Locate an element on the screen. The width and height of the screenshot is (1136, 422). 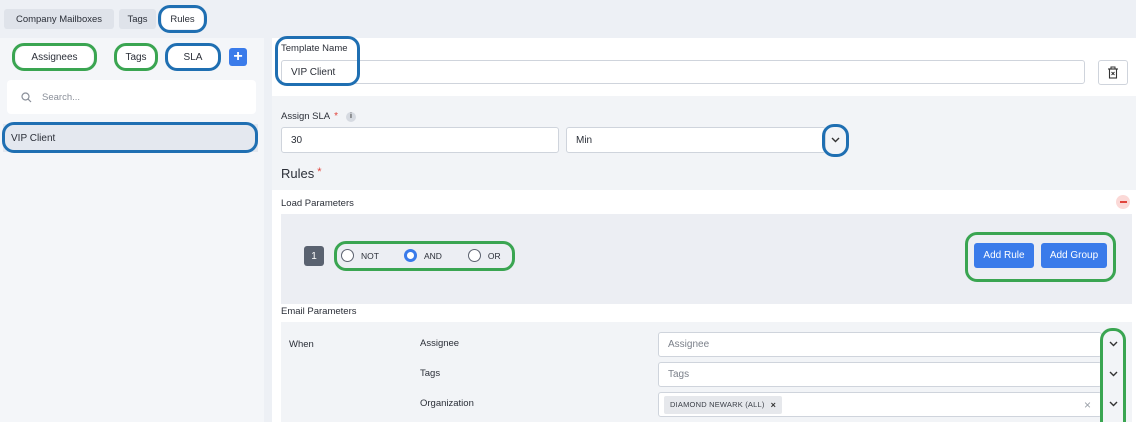
organization-select: DIAMOND NEWARK (ALL) × × is located at coordinates (880, 404).